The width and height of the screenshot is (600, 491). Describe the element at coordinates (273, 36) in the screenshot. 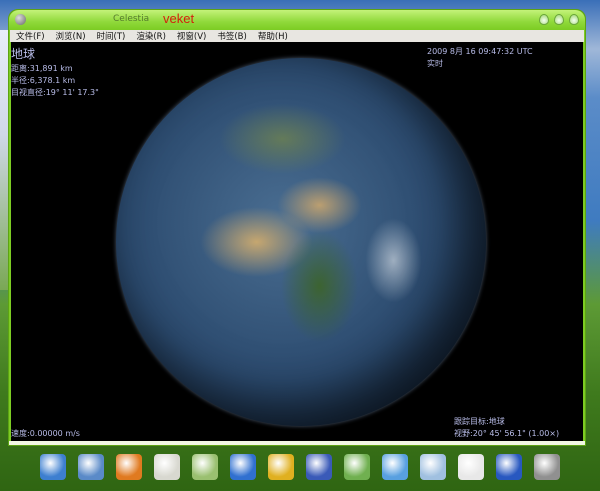

I see `menu-help: 帮助(H)` at that location.